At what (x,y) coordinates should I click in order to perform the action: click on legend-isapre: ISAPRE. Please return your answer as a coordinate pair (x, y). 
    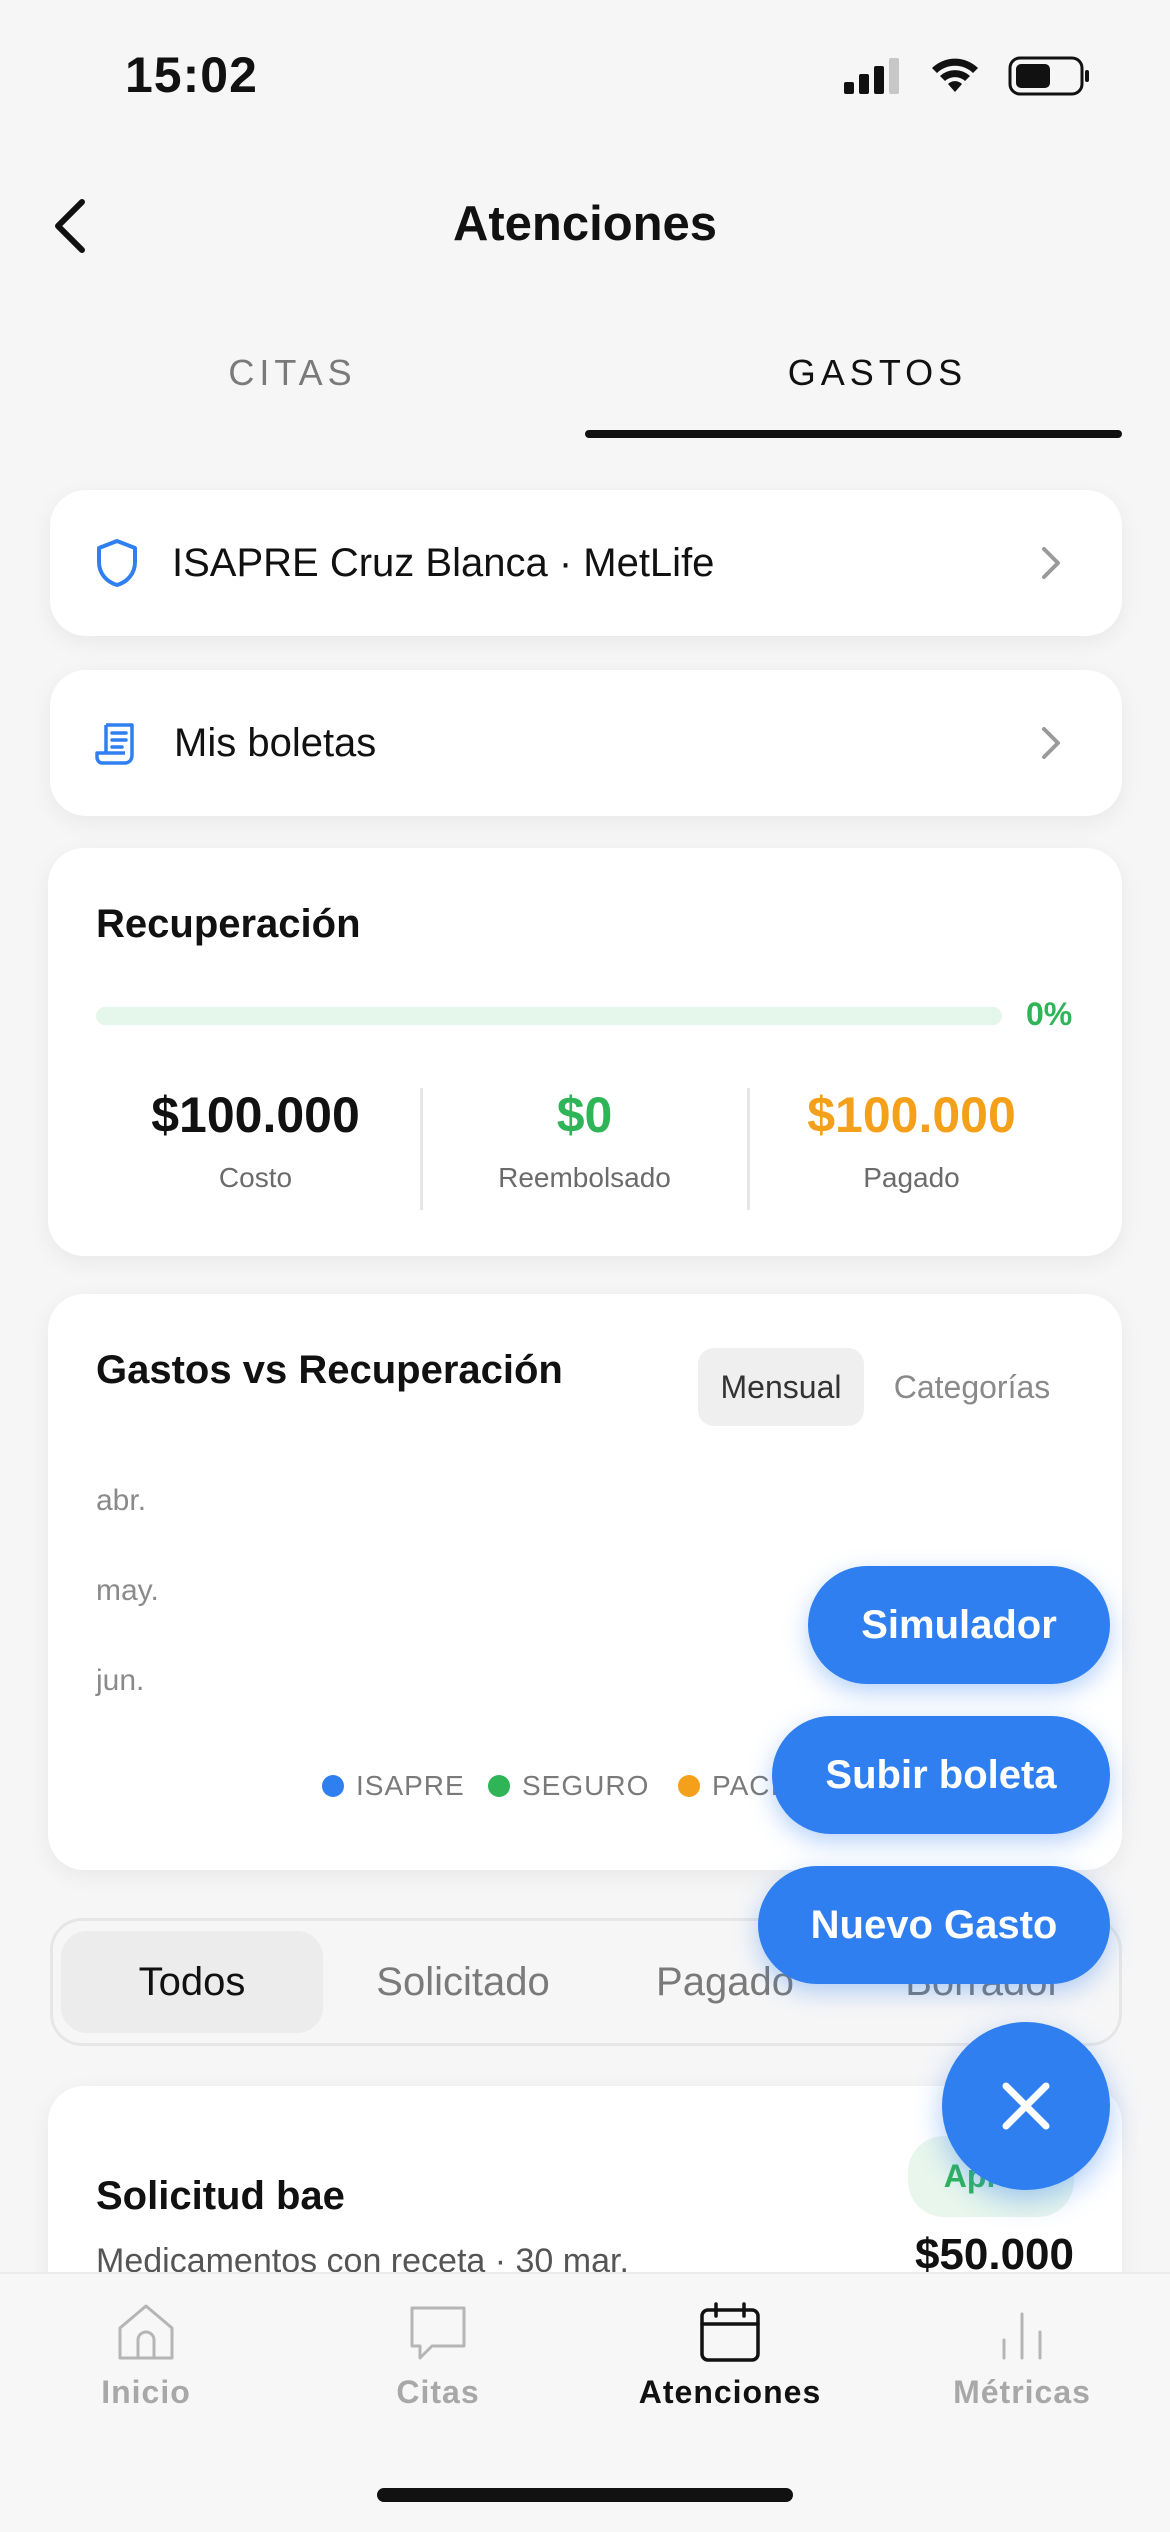
    Looking at the image, I should click on (393, 1786).